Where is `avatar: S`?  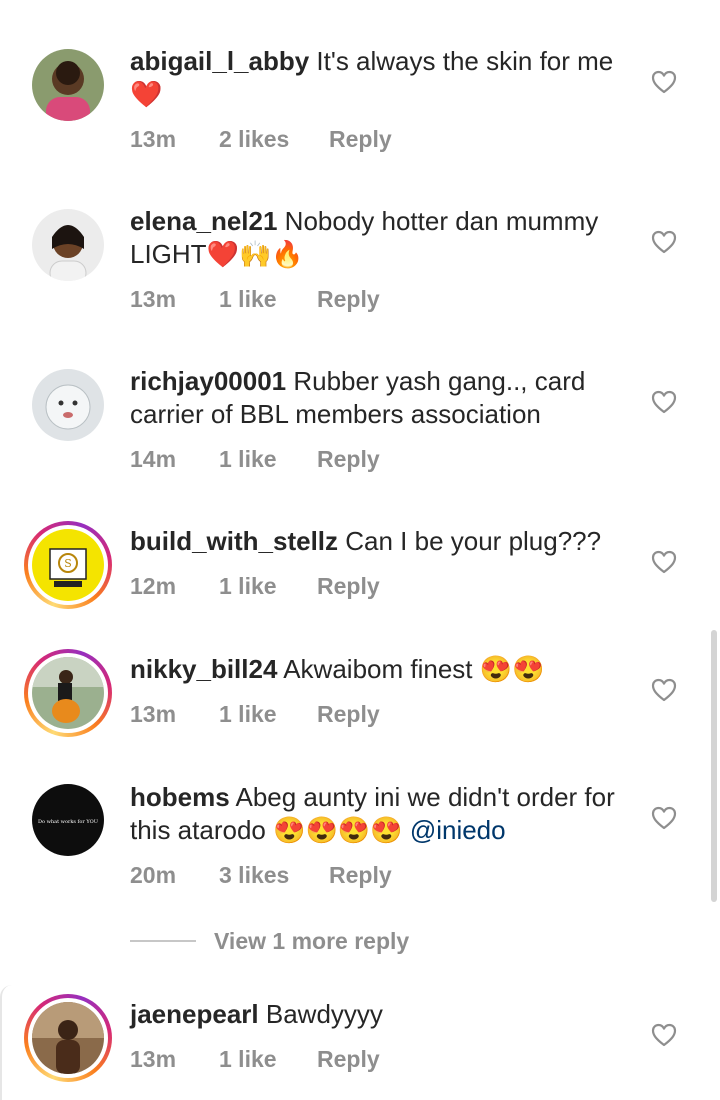 avatar: S is located at coordinates (68, 565).